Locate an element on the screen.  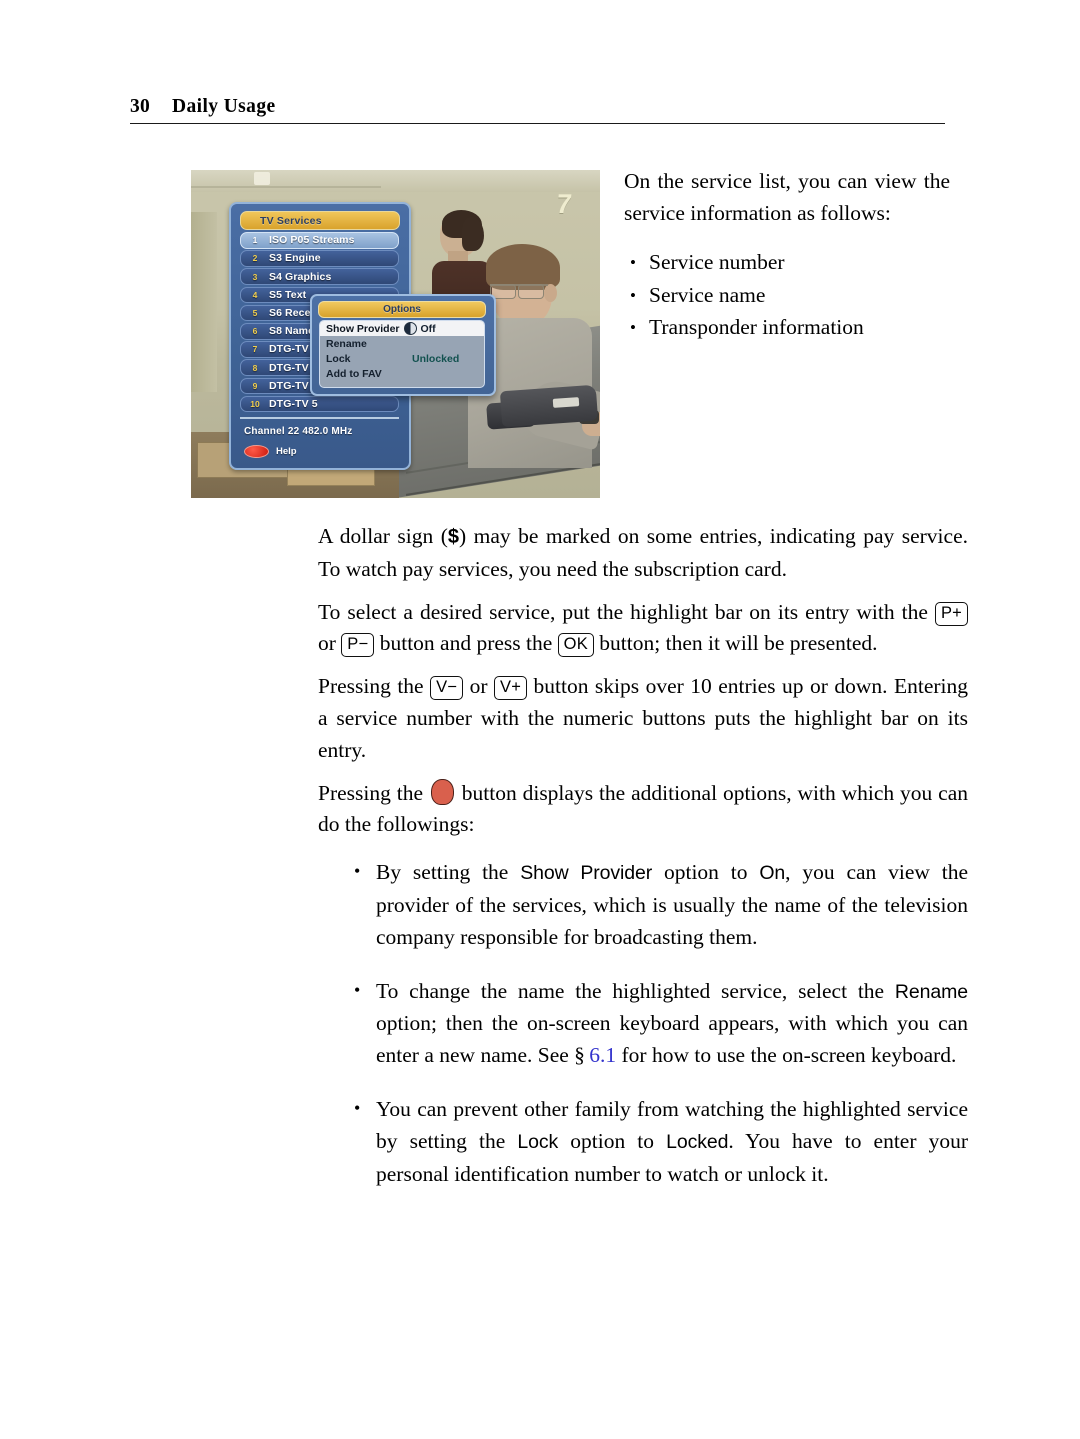
option-row-lock: Lock Unlocked is located at coordinates (402, 358).